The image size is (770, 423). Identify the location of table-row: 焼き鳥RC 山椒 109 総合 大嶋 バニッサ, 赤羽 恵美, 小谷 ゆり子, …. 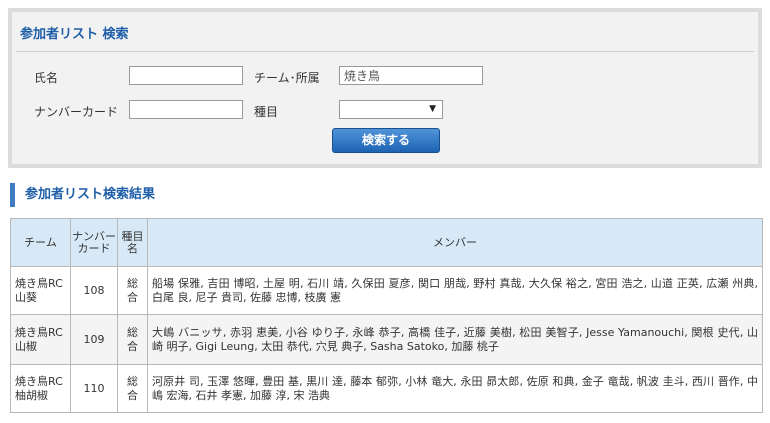
(386, 339).